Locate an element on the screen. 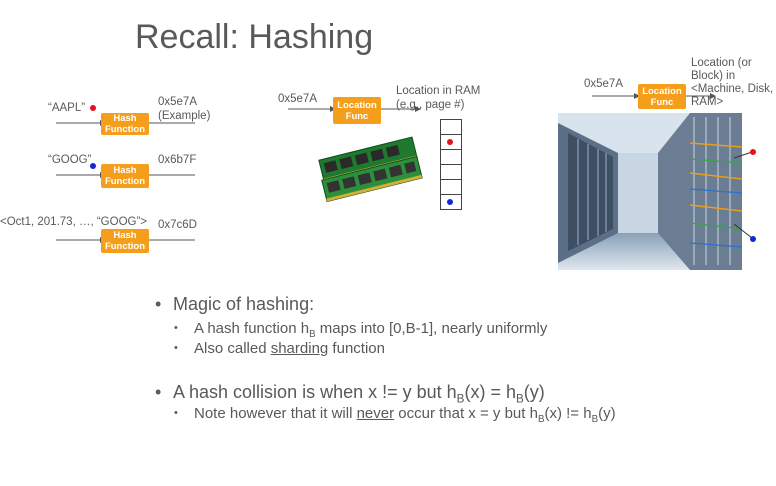 The image size is (776, 486). hash-input-2: “GOOG” is located at coordinates (70, 160).